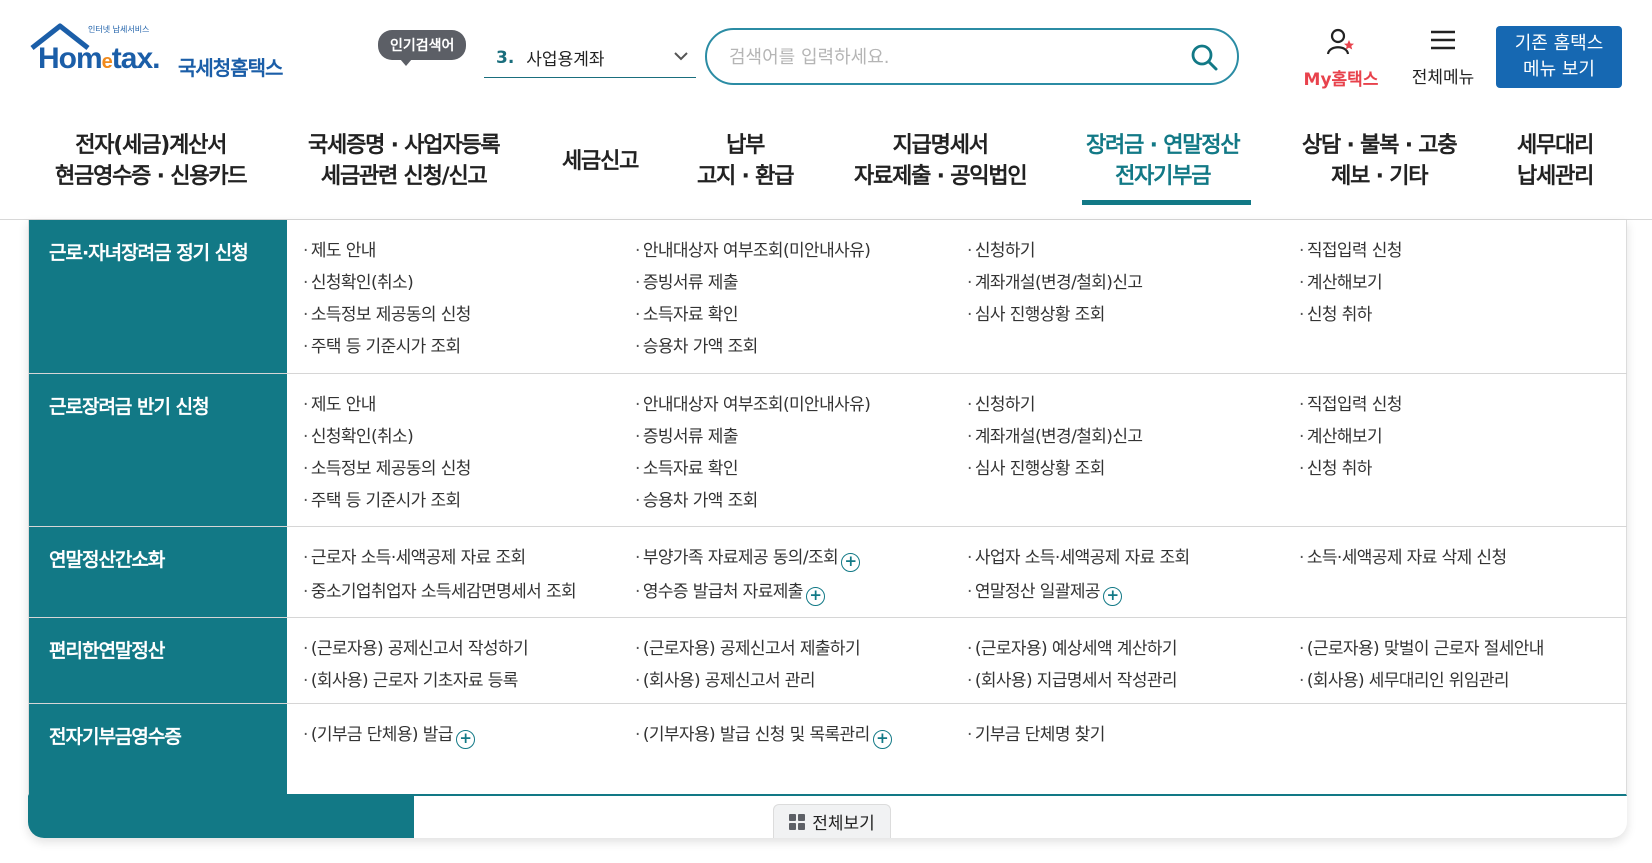 This screenshot has height=863, width=1652. I want to click on menu-link: 부양가족 자료제공 동의/조회+, so click(748, 557).